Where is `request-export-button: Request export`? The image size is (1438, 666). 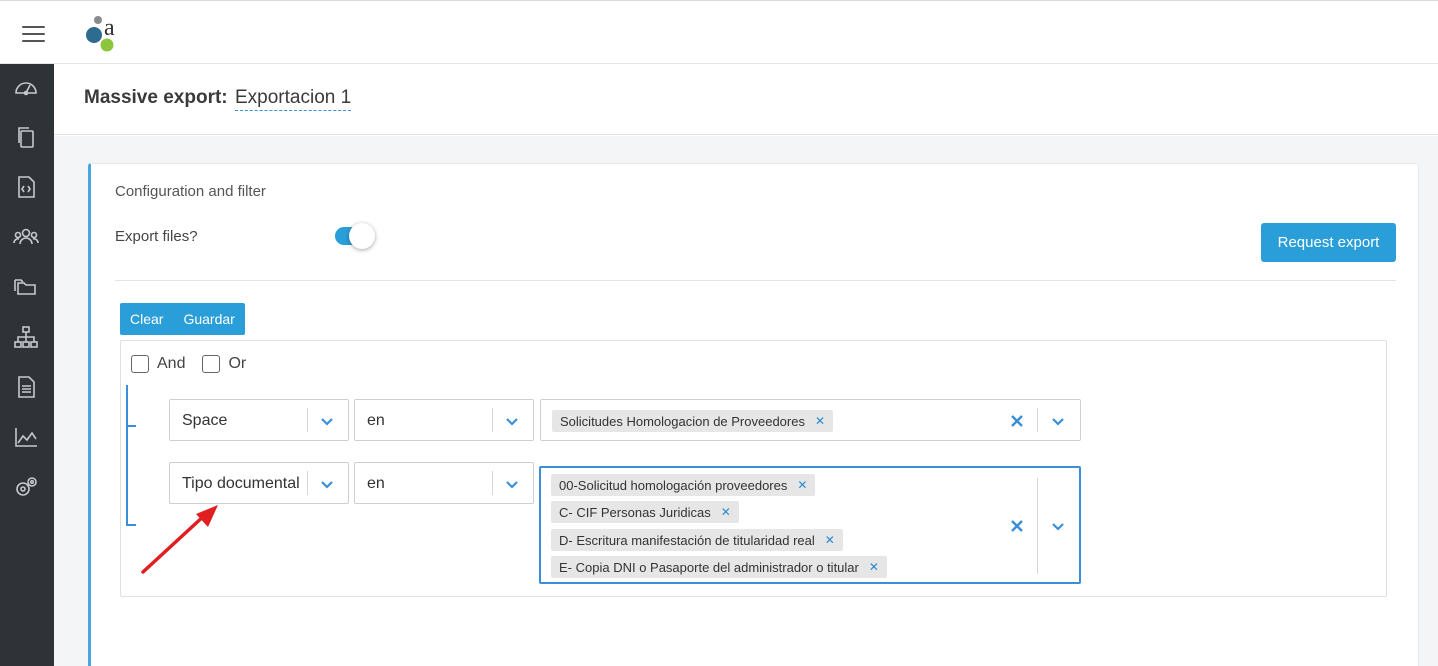 request-export-button: Request export is located at coordinates (1328, 242).